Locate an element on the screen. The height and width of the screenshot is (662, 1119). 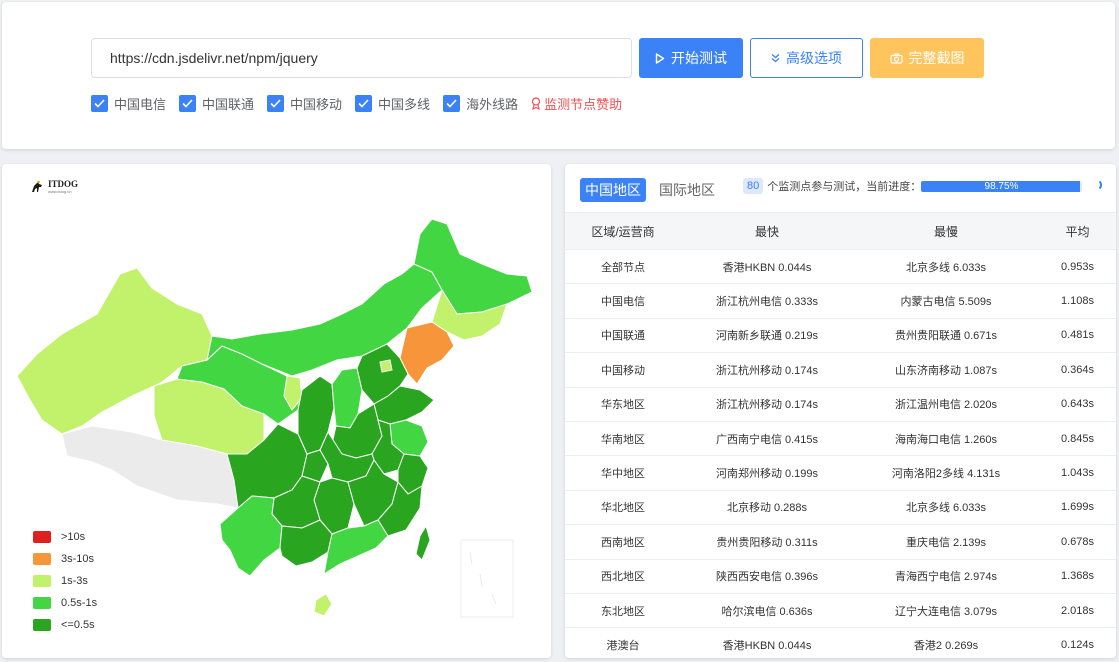
start-test-button: 开始测试 is located at coordinates (691, 58).